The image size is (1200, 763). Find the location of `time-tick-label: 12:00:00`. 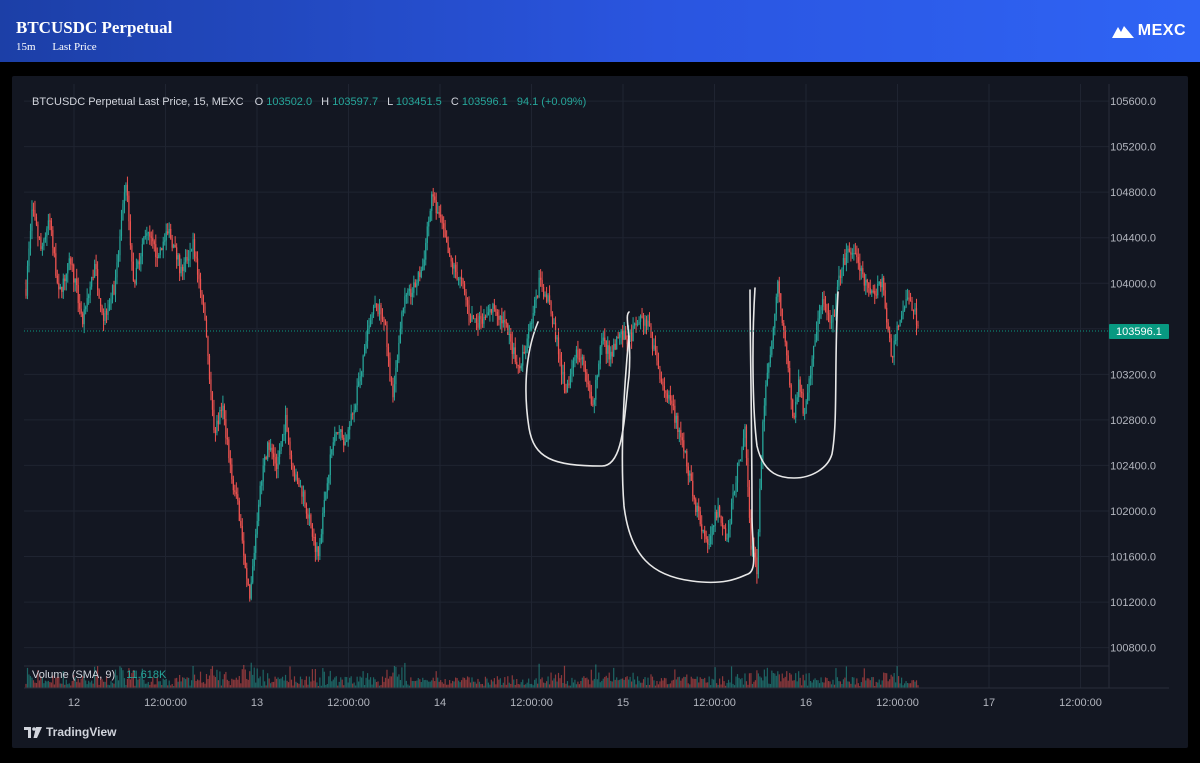

time-tick-label: 12:00:00 is located at coordinates (165, 703).